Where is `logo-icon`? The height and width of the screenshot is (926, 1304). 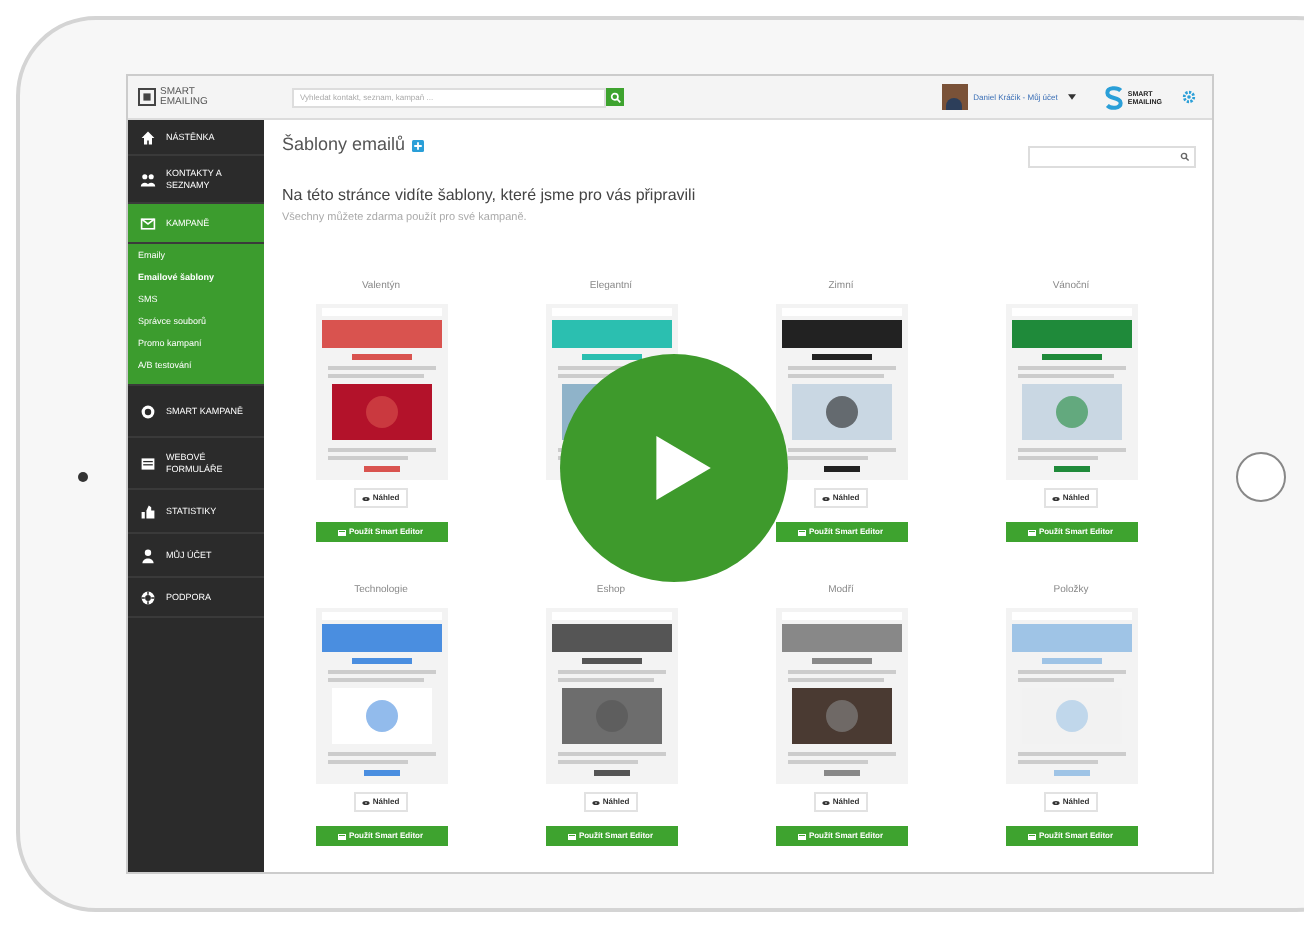
logo-icon is located at coordinates (147, 97).